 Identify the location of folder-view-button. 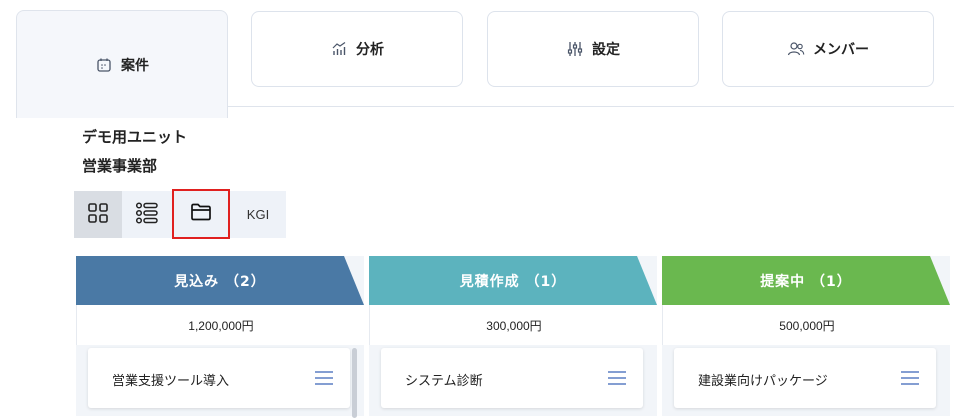
(201, 214).